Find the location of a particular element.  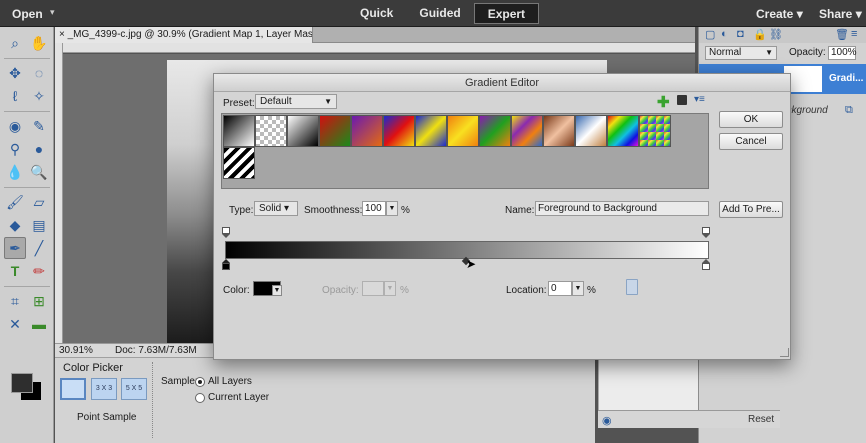

mode-expert: Expert is located at coordinates (506, 13).